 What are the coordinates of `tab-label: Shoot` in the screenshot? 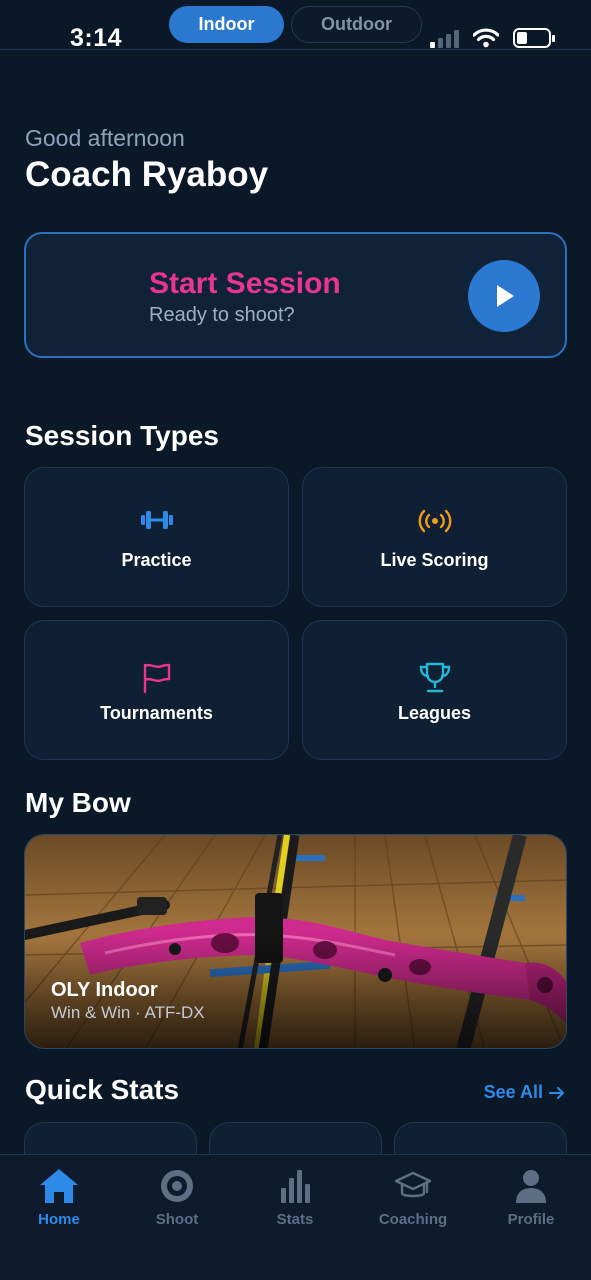 It's located at (177, 1219).